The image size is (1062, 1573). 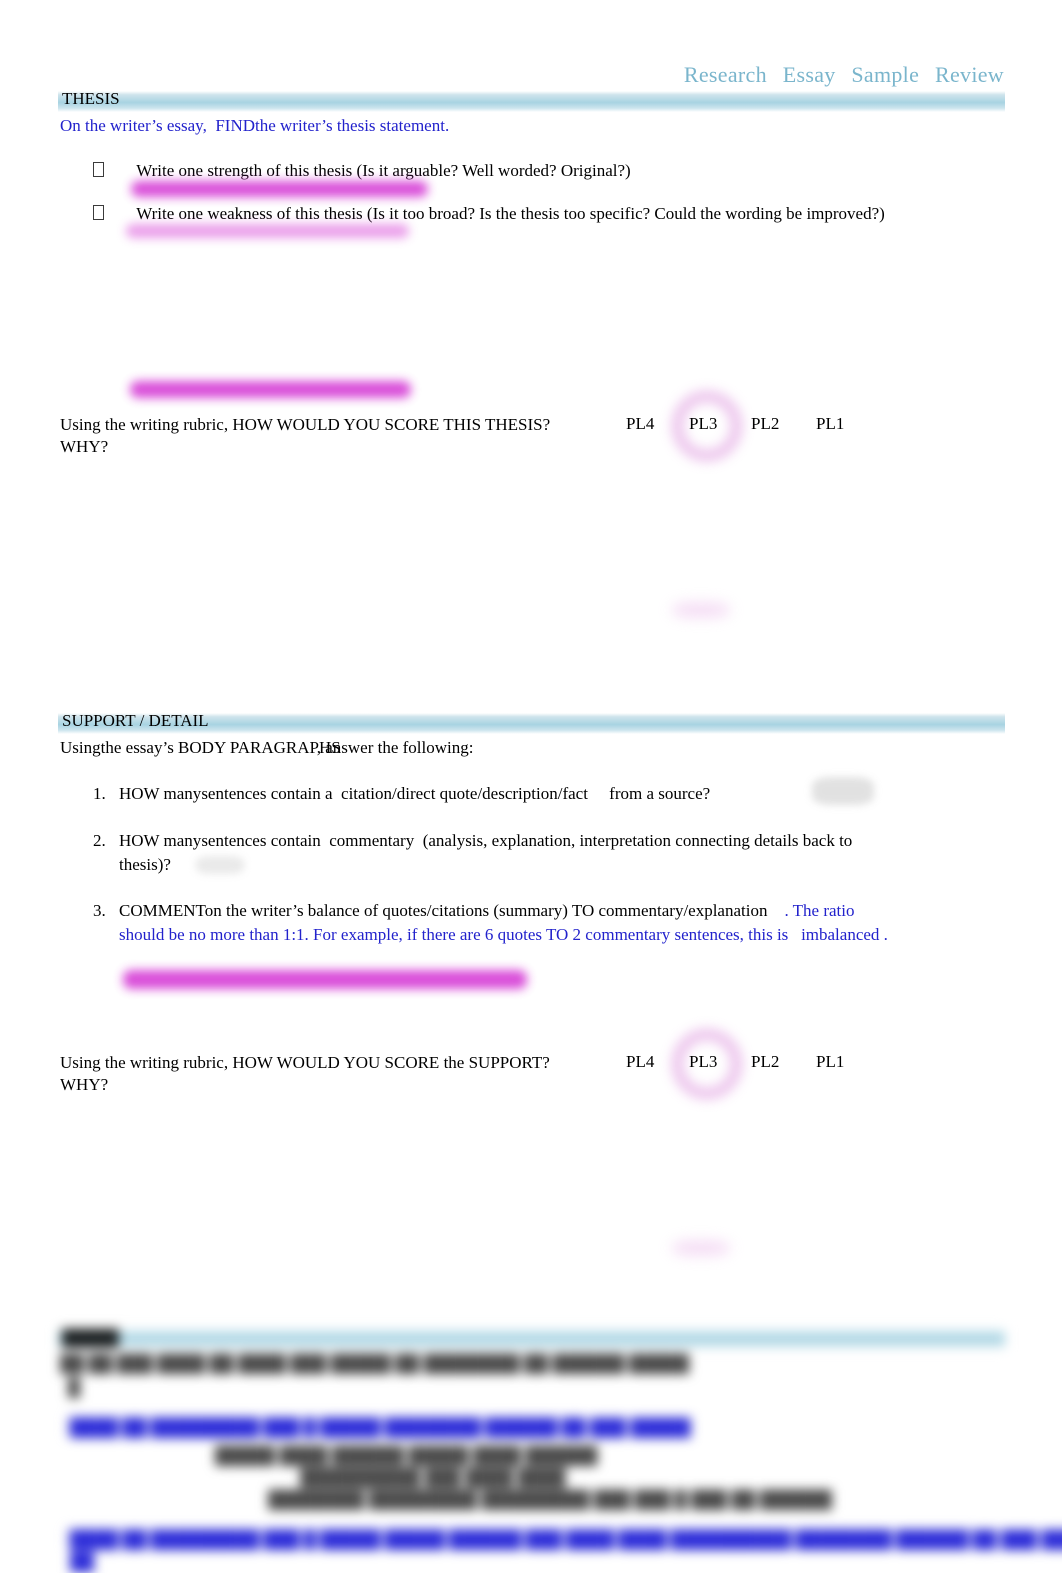 What do you see at coordinates (267, 793) in the screenshot?
I see `item-part: sentences contain a` at bounding box center [267, 793].